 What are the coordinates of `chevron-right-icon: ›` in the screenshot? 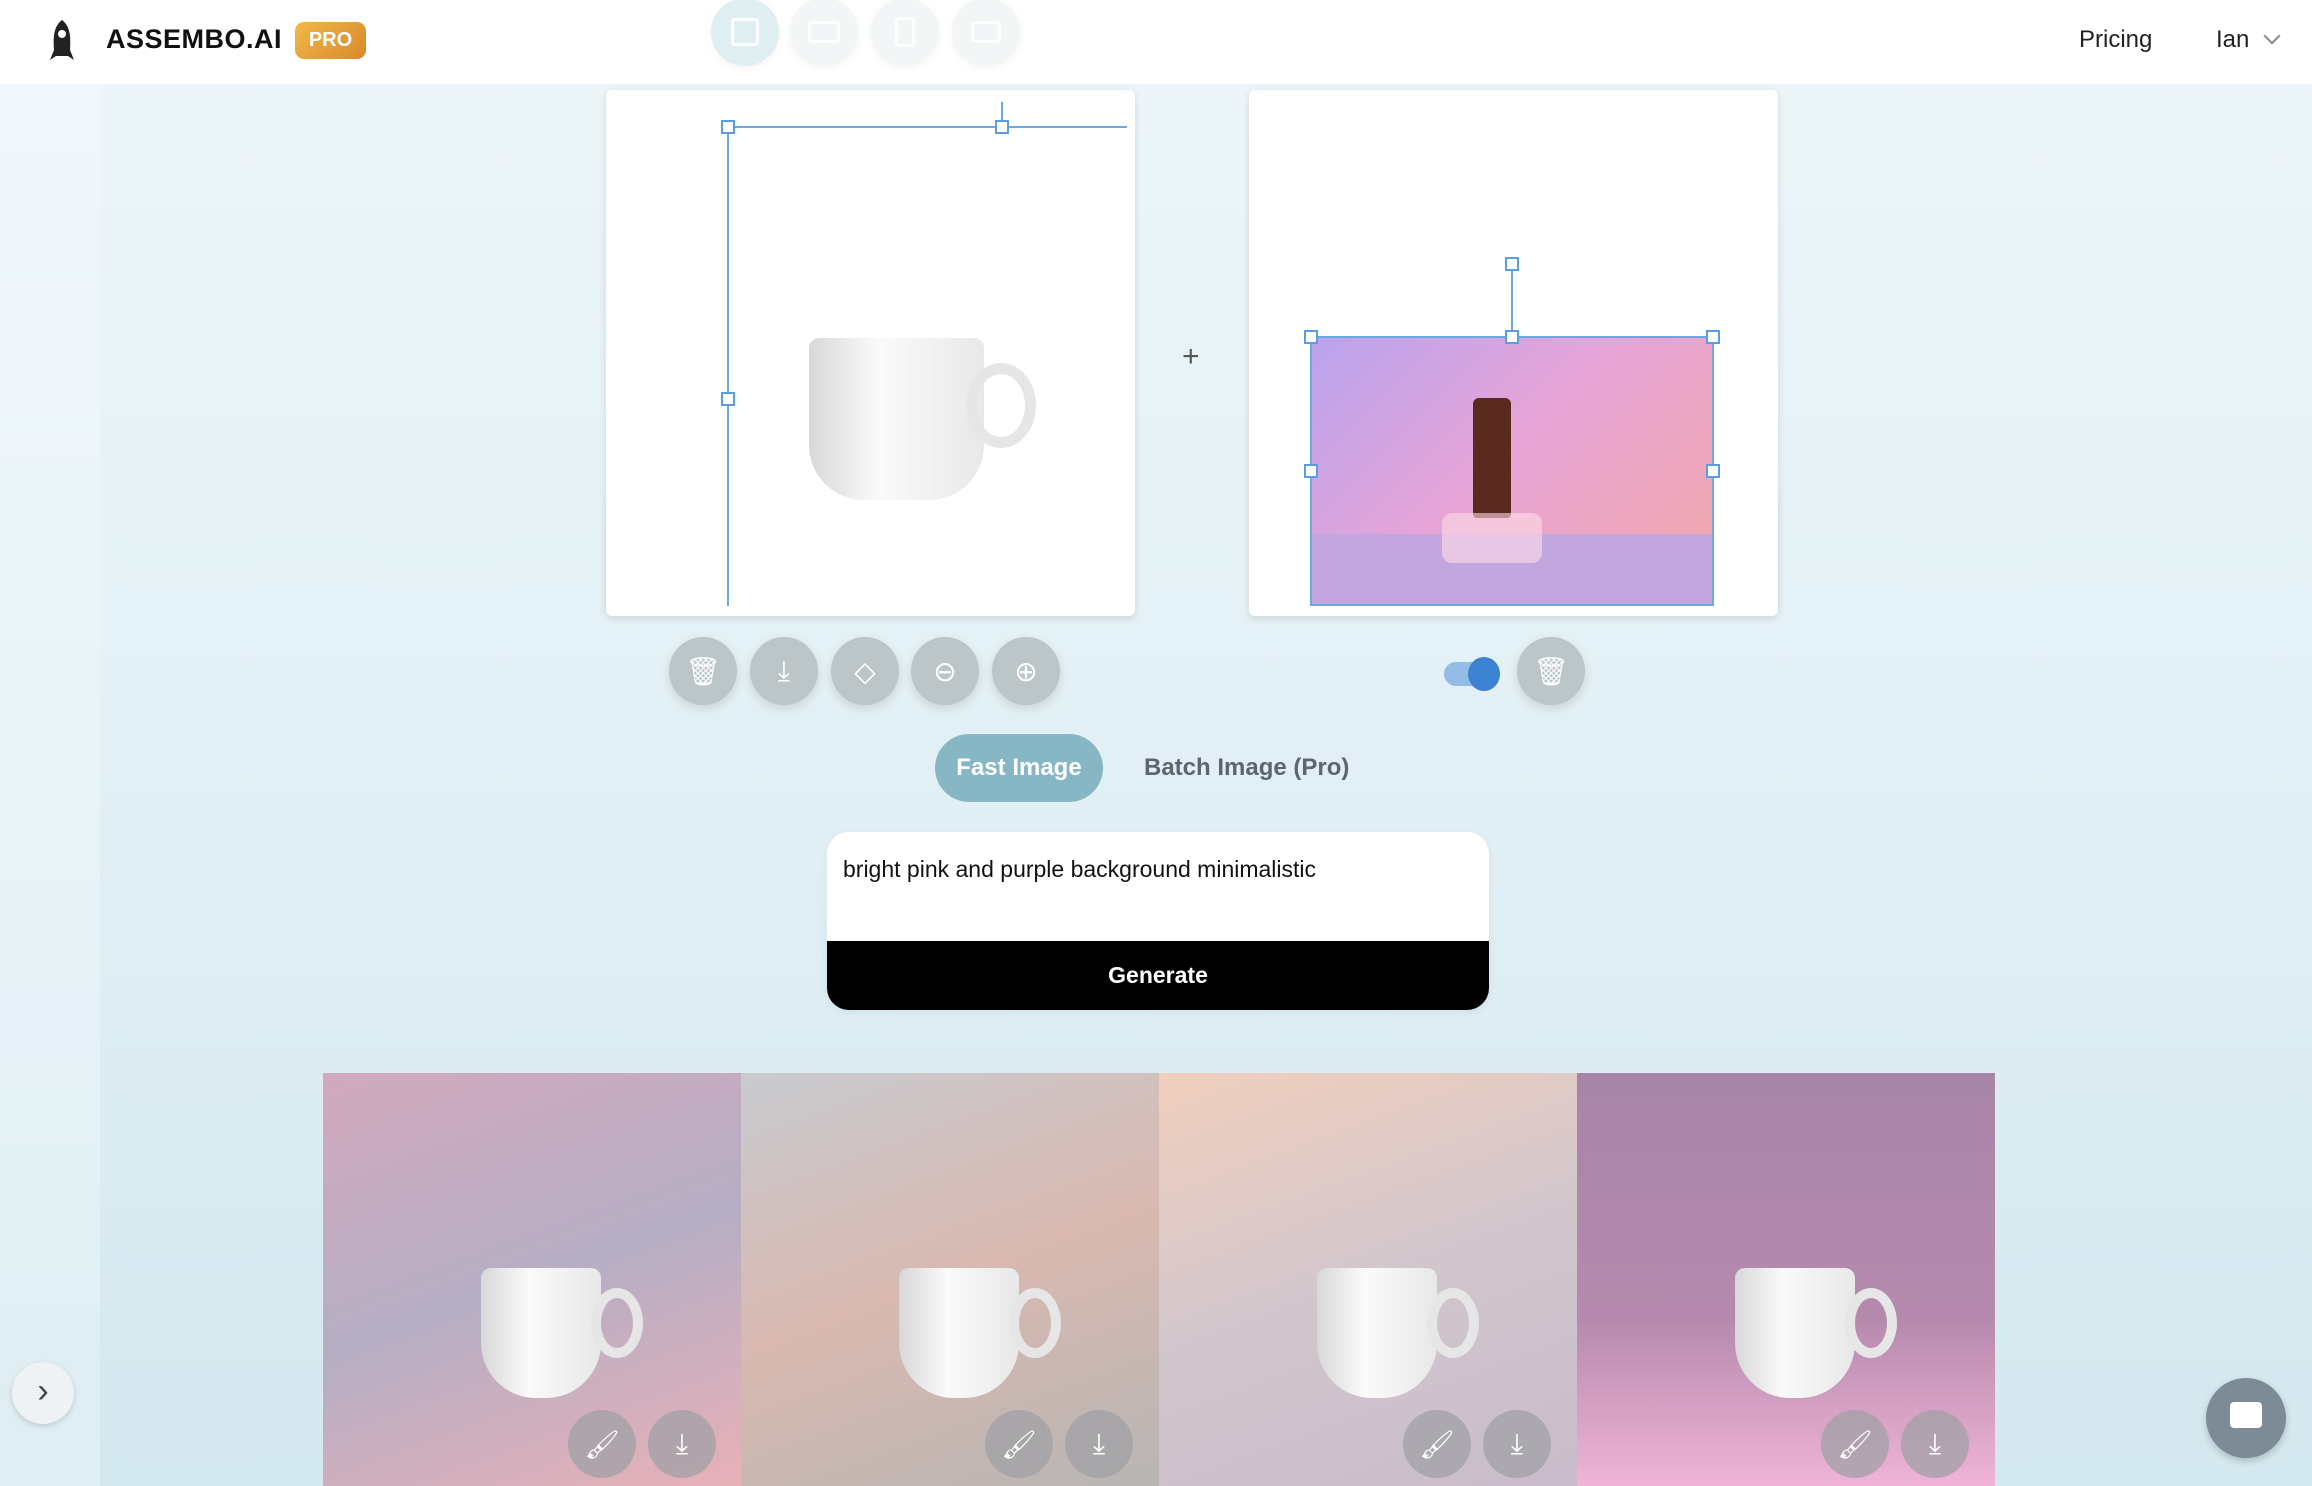 It's located at (43, 1391).